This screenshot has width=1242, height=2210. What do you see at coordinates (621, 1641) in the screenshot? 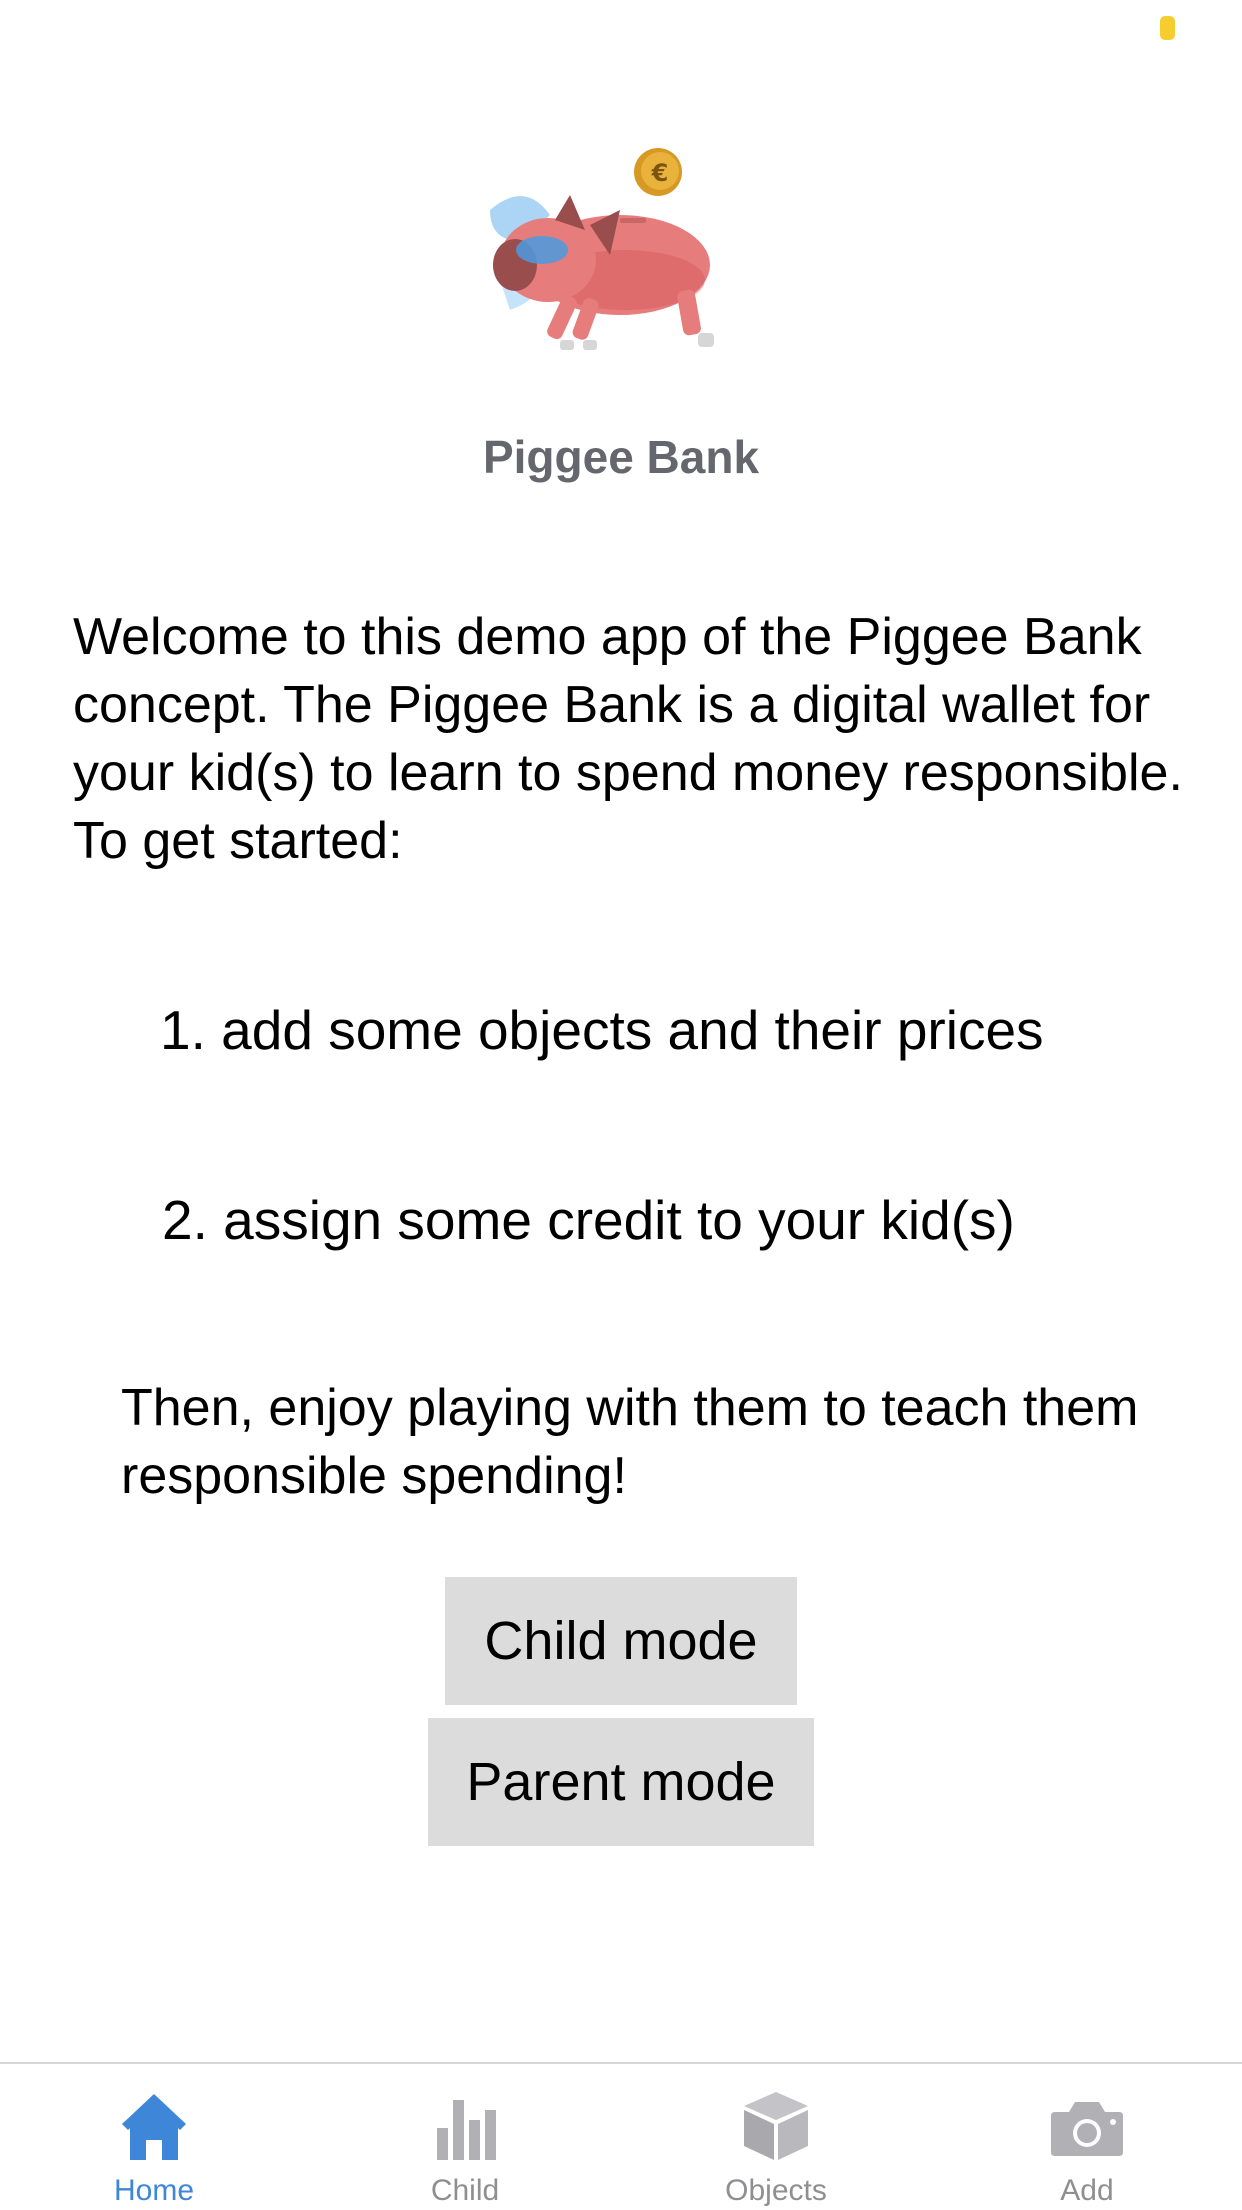
I see `child-mode-button: Child mode` at bounding box center [621, 1641].